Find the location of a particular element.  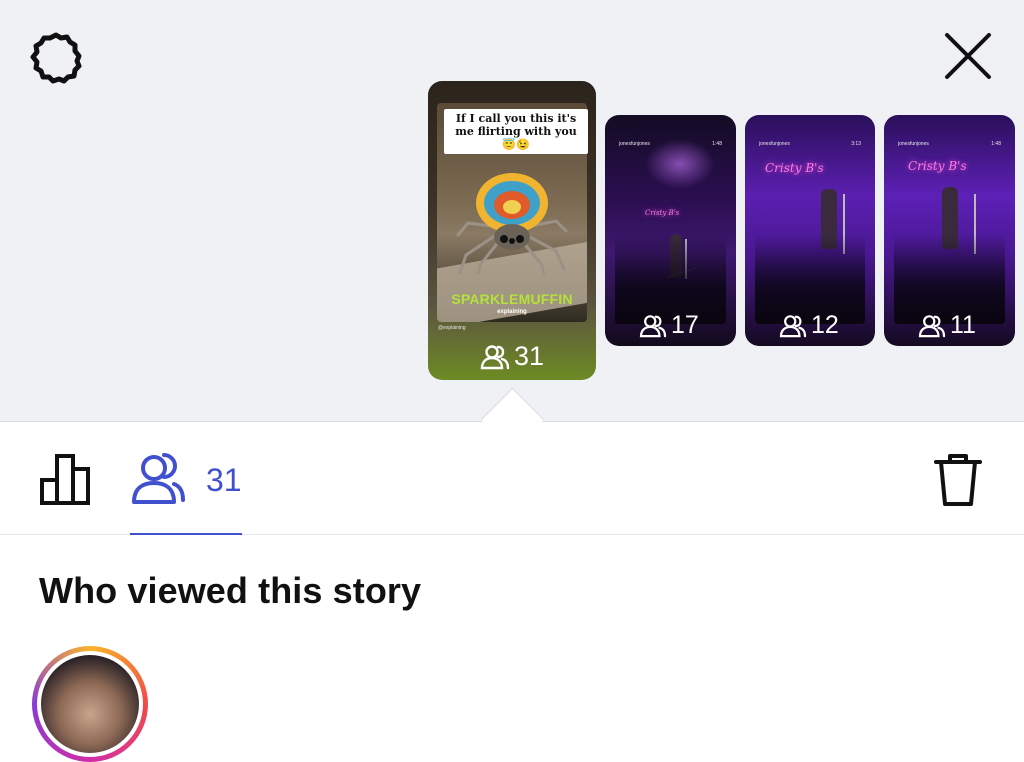

trash-icon is located at coordinates (958, 480).